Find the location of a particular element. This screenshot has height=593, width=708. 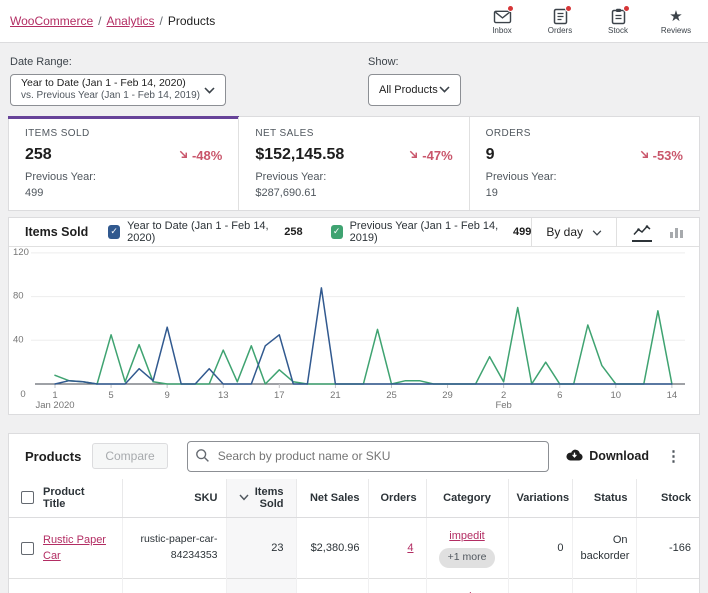

card-previous-year: Previous Year: $287,690.61 is located at coordinates (353, 186).